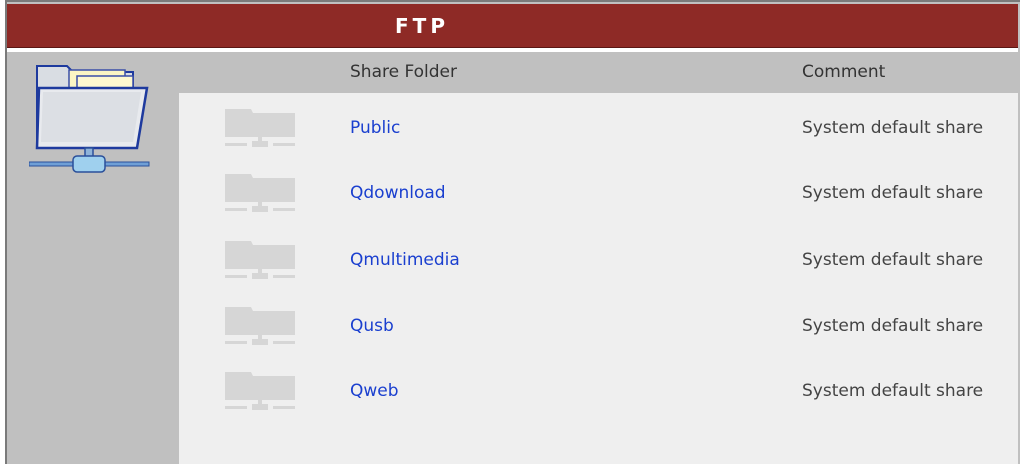 The image size is (1020, 464). What do you see at coordinates (405, 260) in the screenshot?
I see `share-folder-link: Qmultimedia` at bounding box center [405, 260].